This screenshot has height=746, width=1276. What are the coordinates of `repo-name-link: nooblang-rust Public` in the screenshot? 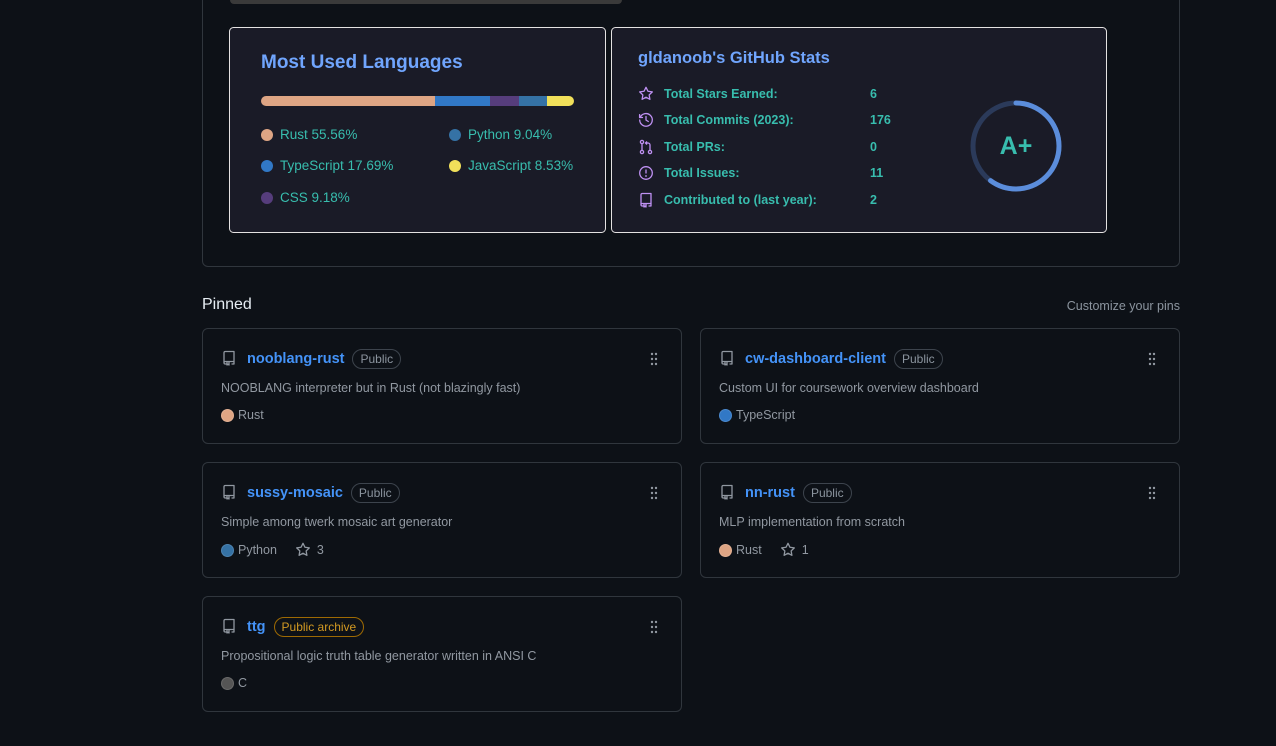 It's located at (324, 359).